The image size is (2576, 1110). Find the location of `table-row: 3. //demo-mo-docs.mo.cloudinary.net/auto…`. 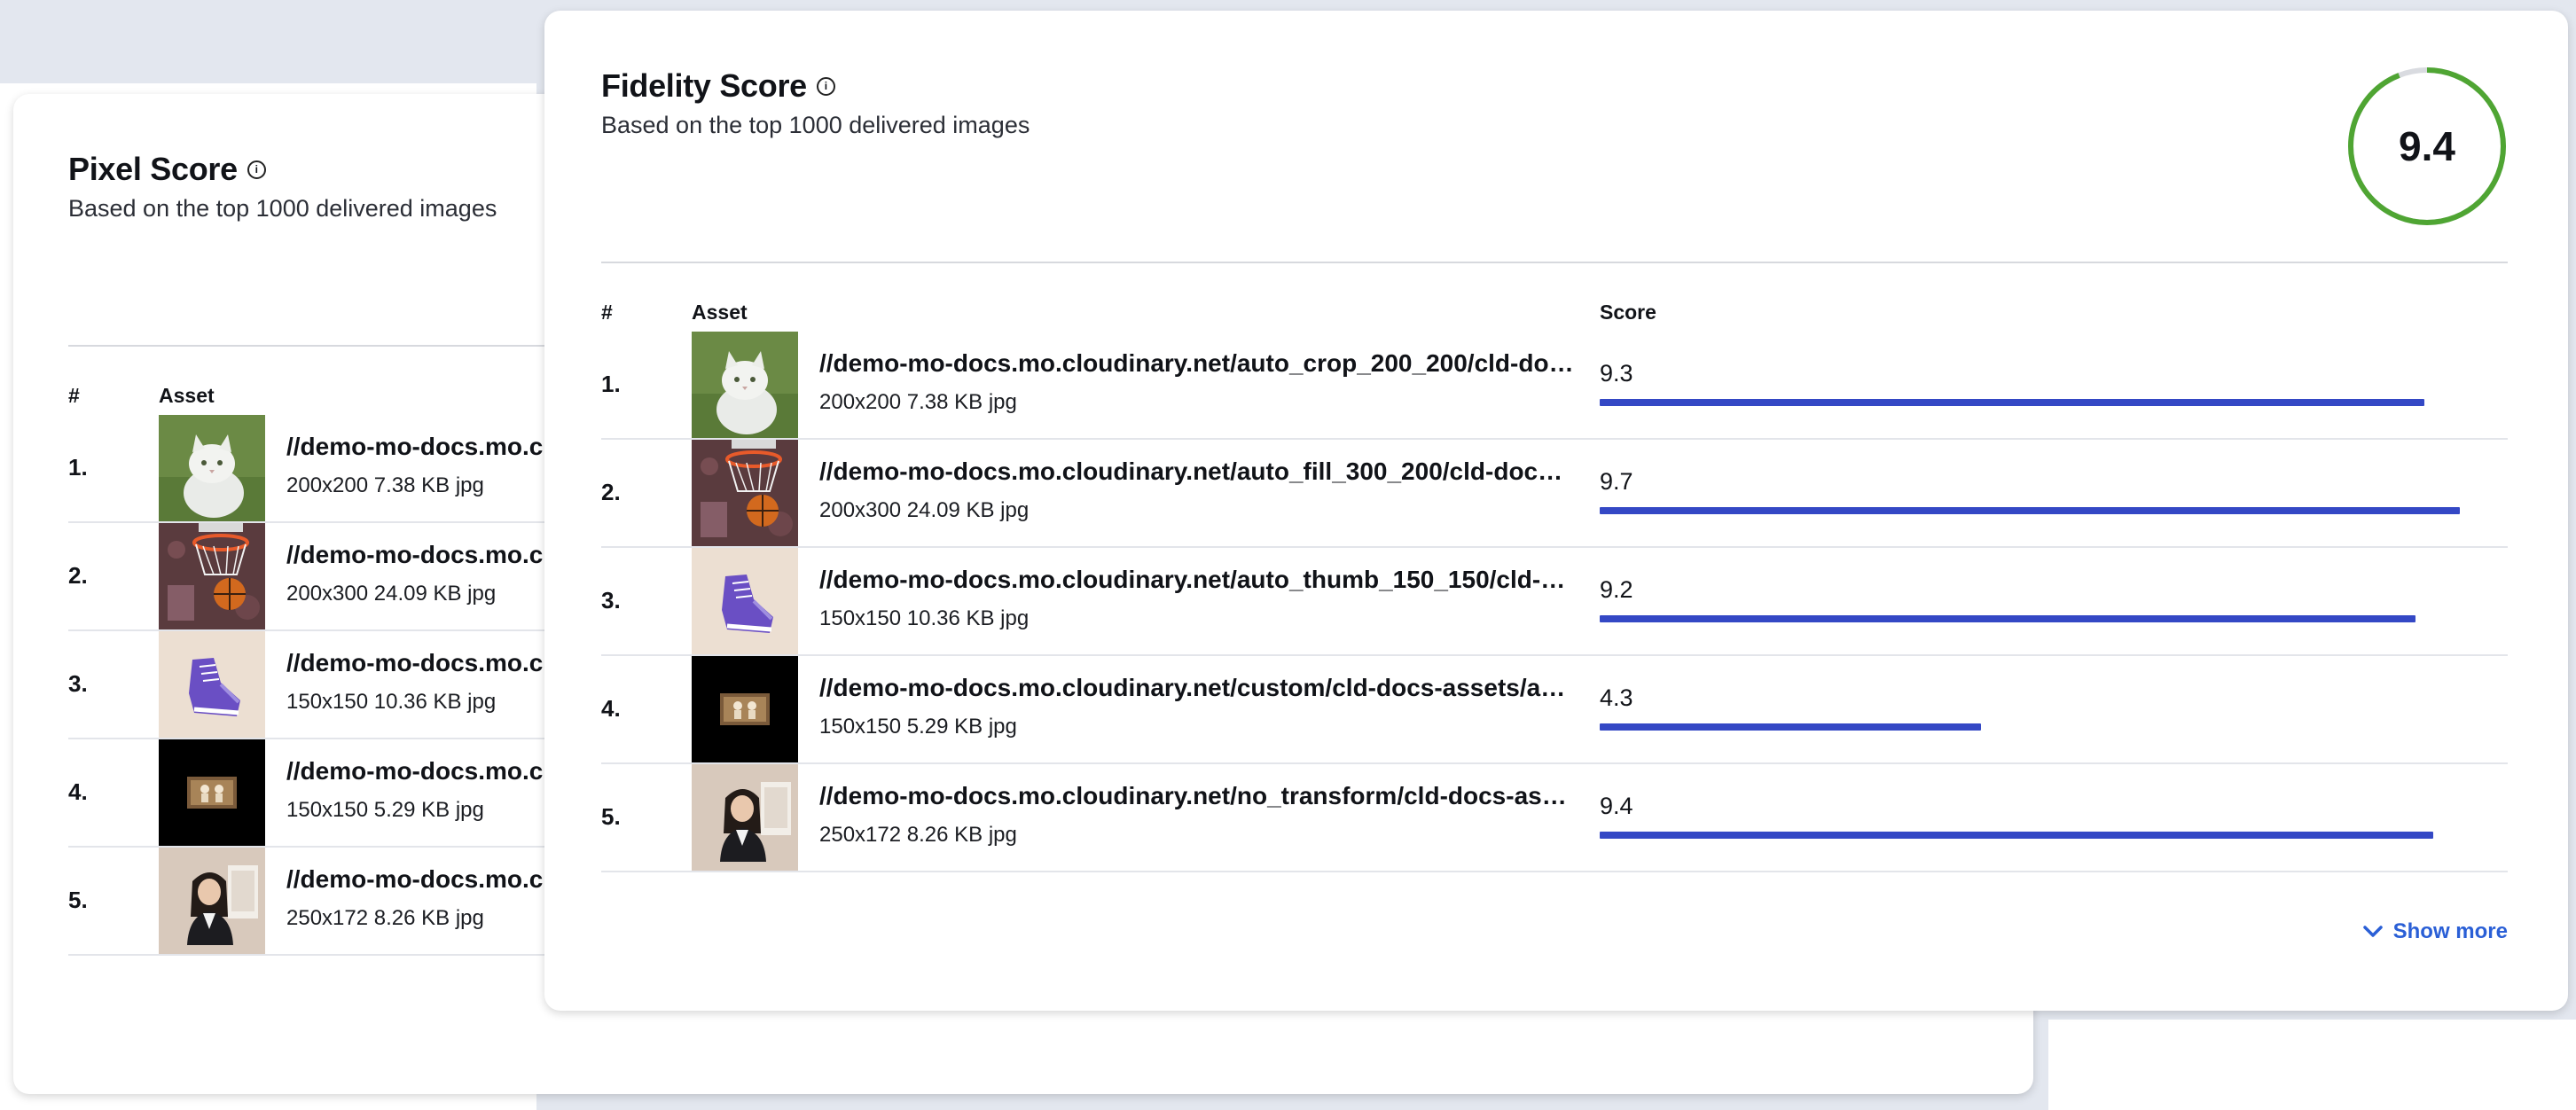

table-row: 3. //demo-mo-docs.mo.cloudinary.net/auto… is located at coordinates (1554, 602).